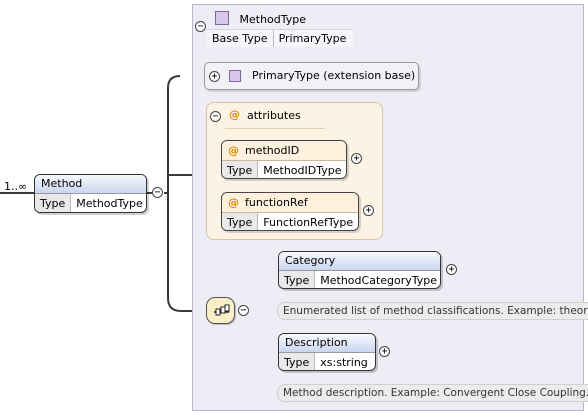 This screenshot has height=415, width=588. I want to click on base-type-value: PrimaryType, so click(312, 38).